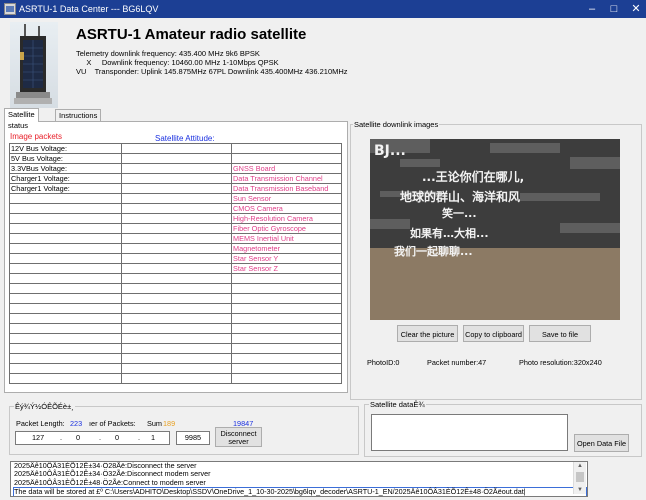 The width and height of the screenshot is (646, 500). What do you see at coordinates (169, 423) in the screenshot?
I see `sum-value: 189` at bounding box center [169, 423].